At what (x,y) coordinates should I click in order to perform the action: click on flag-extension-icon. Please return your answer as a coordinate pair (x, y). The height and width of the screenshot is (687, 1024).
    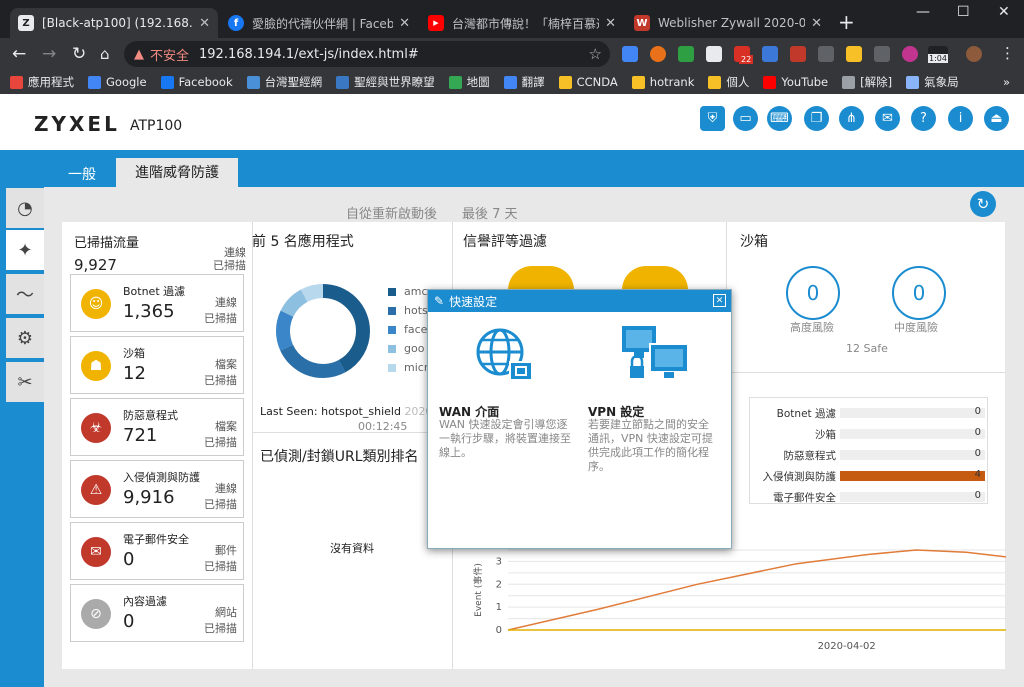
    Looking at the image, I should click on (770, 54).